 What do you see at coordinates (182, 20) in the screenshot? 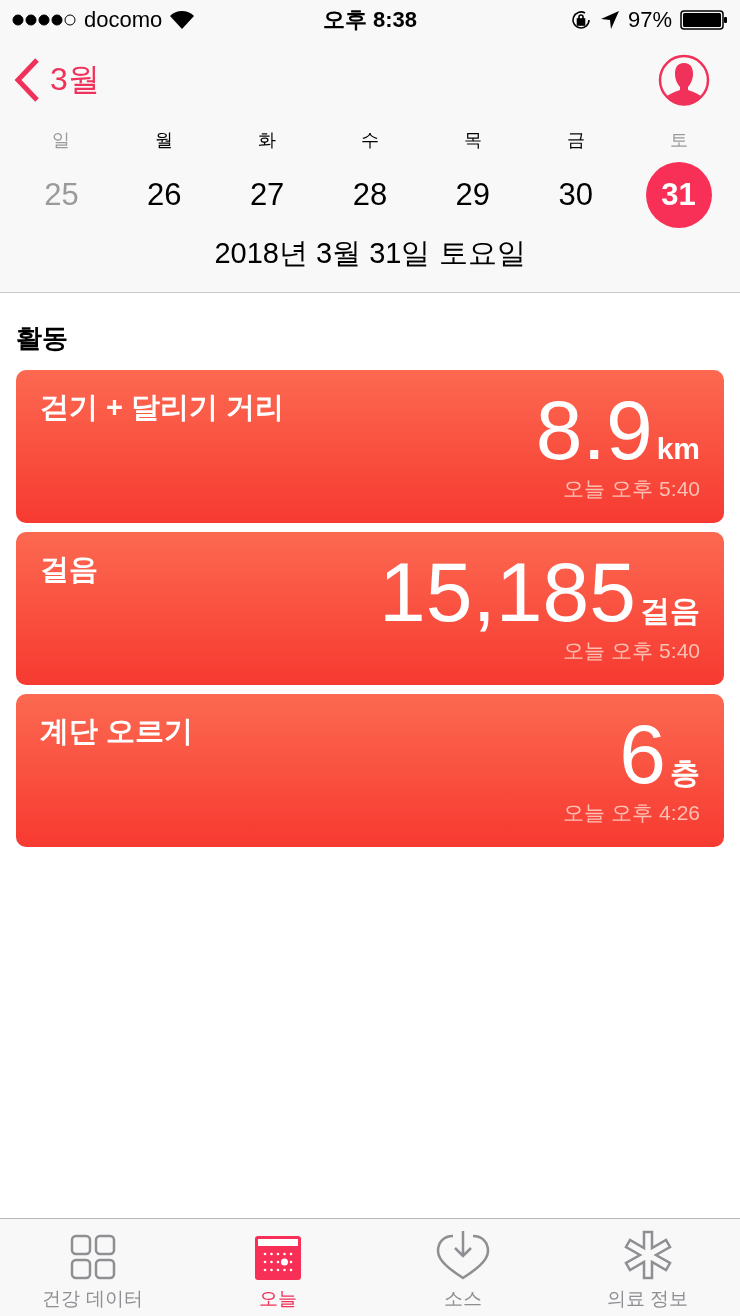
I see `wifi-icon` at bounding box center [182, 20].